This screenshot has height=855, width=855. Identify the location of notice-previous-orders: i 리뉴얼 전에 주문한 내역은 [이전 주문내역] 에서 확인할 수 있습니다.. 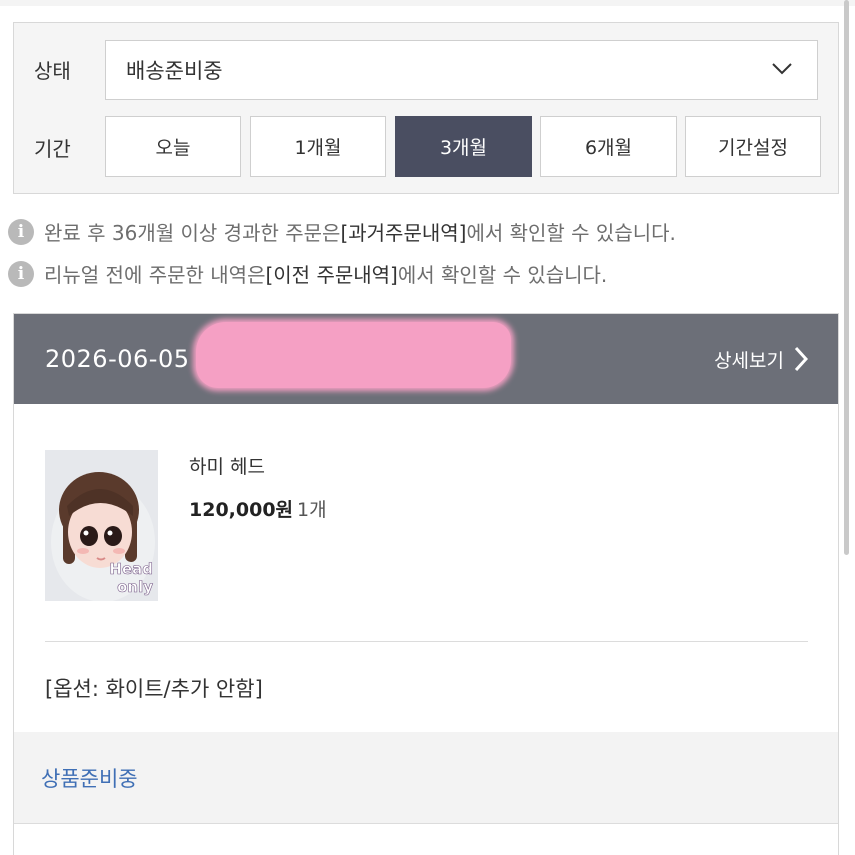
(307, 273).